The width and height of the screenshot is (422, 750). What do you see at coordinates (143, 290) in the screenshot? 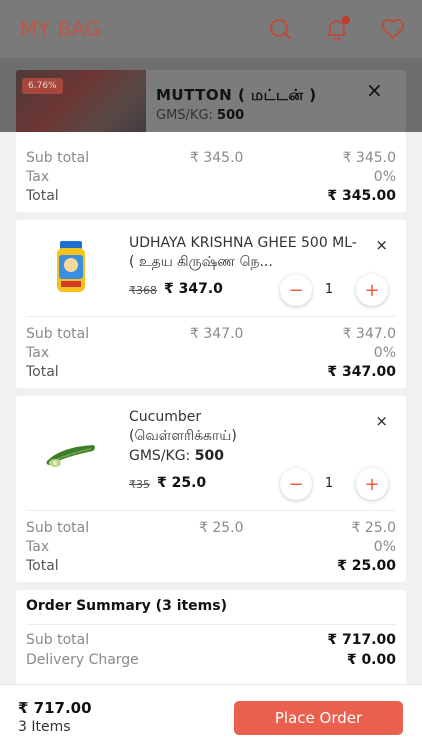
I see `old-price: ₹368` at bounding box center [143, 290].